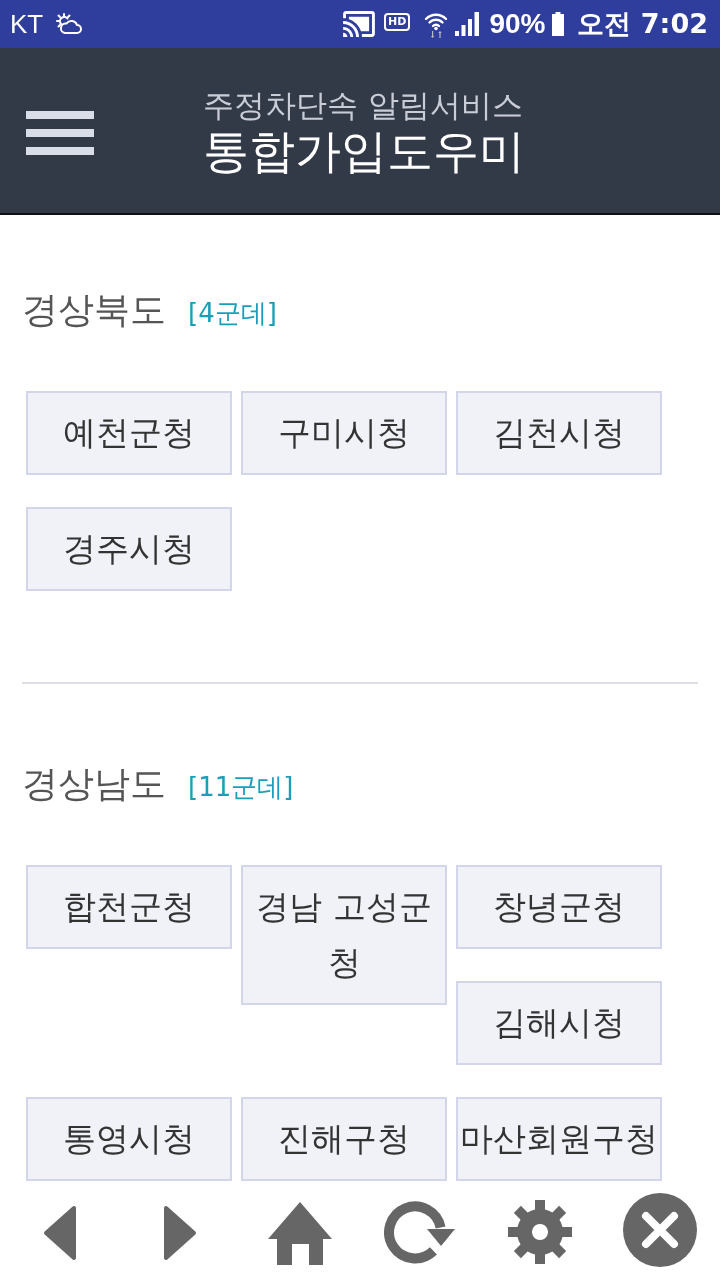 The width and height of the screenshot is (720, 1279). I want to click on clock-time: 오전 7:02, so click(642, 24).